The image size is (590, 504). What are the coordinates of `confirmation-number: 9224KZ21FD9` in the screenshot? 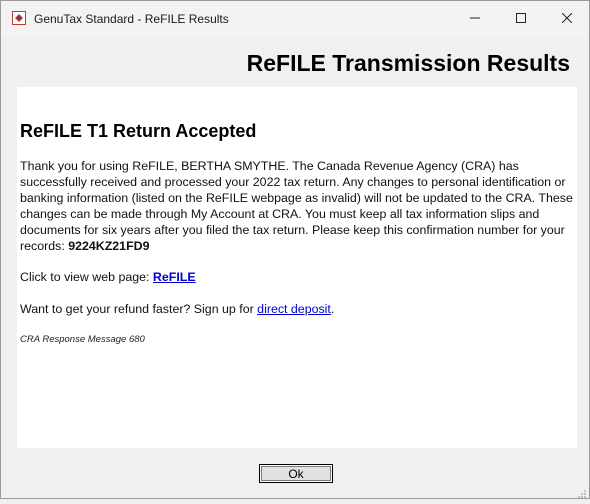 It's located at (109, 246).